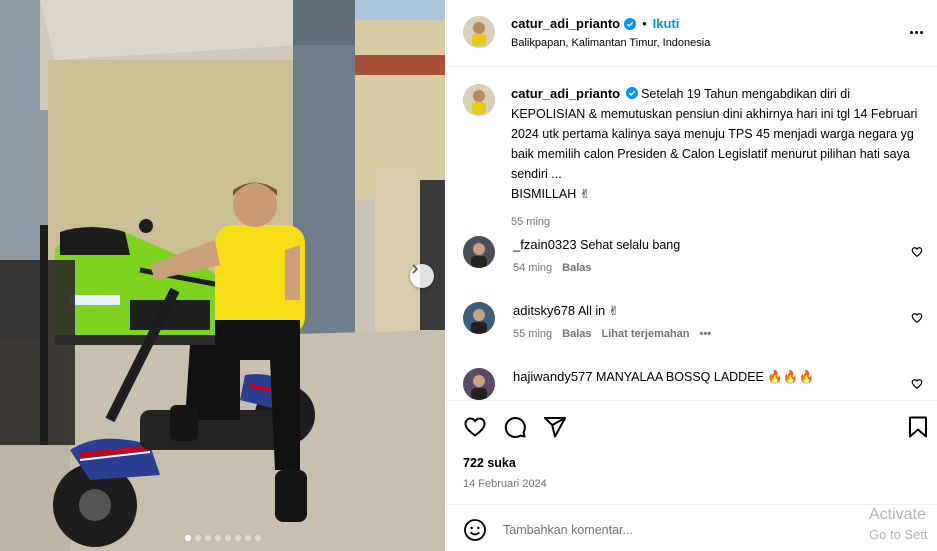 This screenshot has height=551, width=937. What do you see at coordinates (479, 100) in the screenshot?
I see `caption-avatar` at bounding box center [479, 100].